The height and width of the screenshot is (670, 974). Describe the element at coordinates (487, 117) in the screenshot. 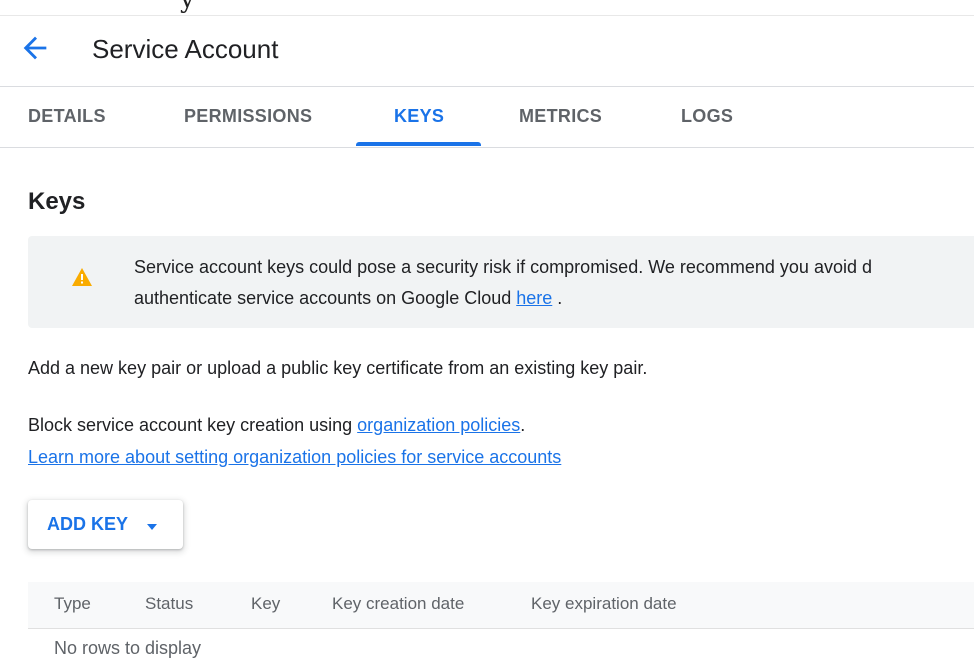

I see `tab-bar: DETAILS PERMISSIONS KEYS METRICS LOGS` at that location.